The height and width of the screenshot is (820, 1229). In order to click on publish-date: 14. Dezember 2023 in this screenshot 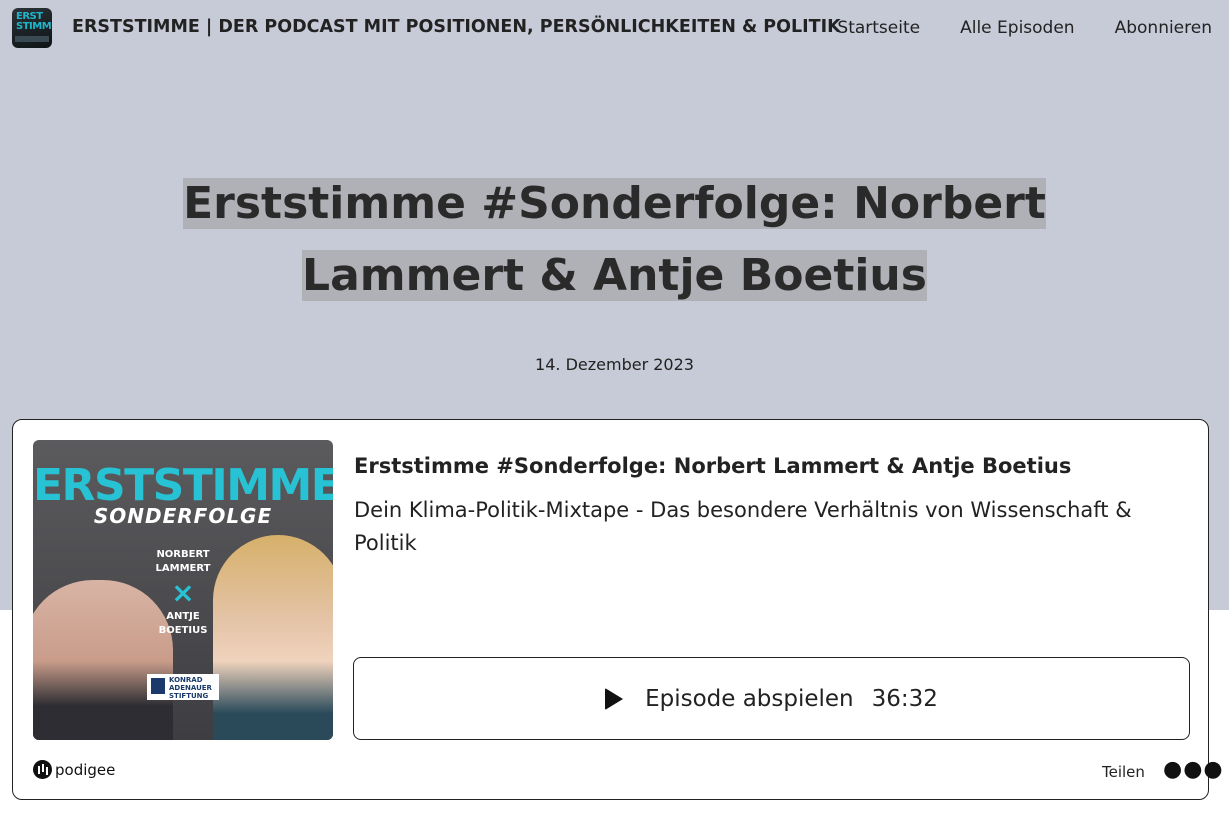, I will do `click(614, 364)`.